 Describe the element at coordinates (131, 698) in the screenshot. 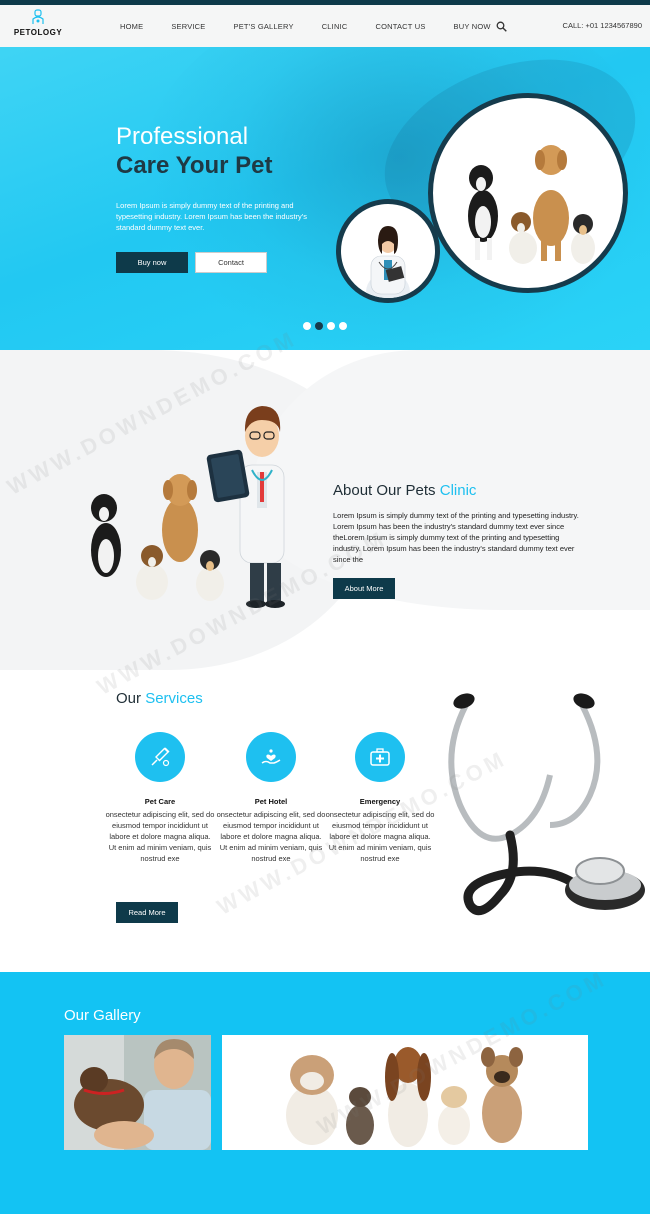

I see `services-title-main: Our` at that location.